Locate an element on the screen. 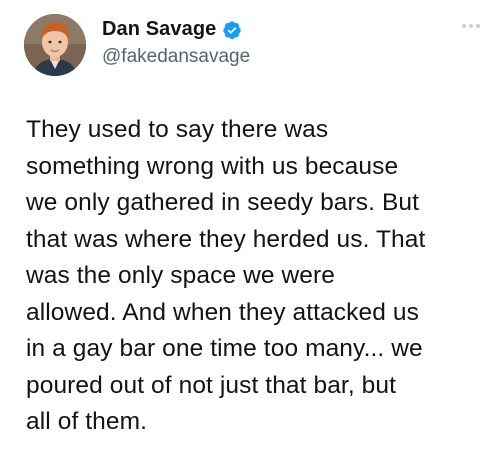 The image size is (500, 452). tweet-text-line: allowed. And when they attacked us is located at coordinates (222, 312).